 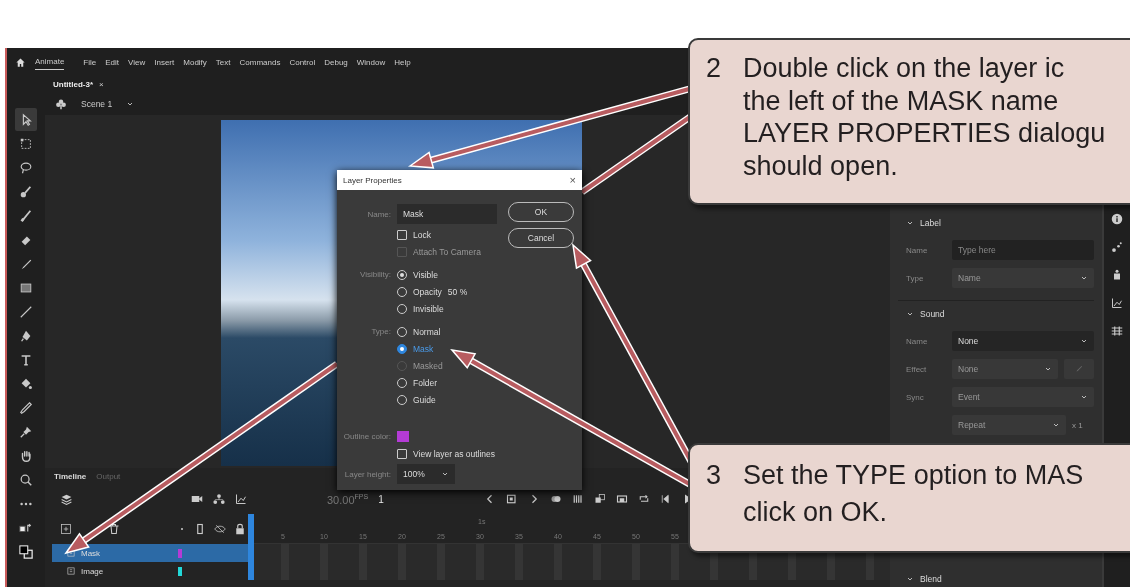 What do you see at coordinates (26, 311) in the screenshot?
I see `line-icon` at bounding box center [26, 311].